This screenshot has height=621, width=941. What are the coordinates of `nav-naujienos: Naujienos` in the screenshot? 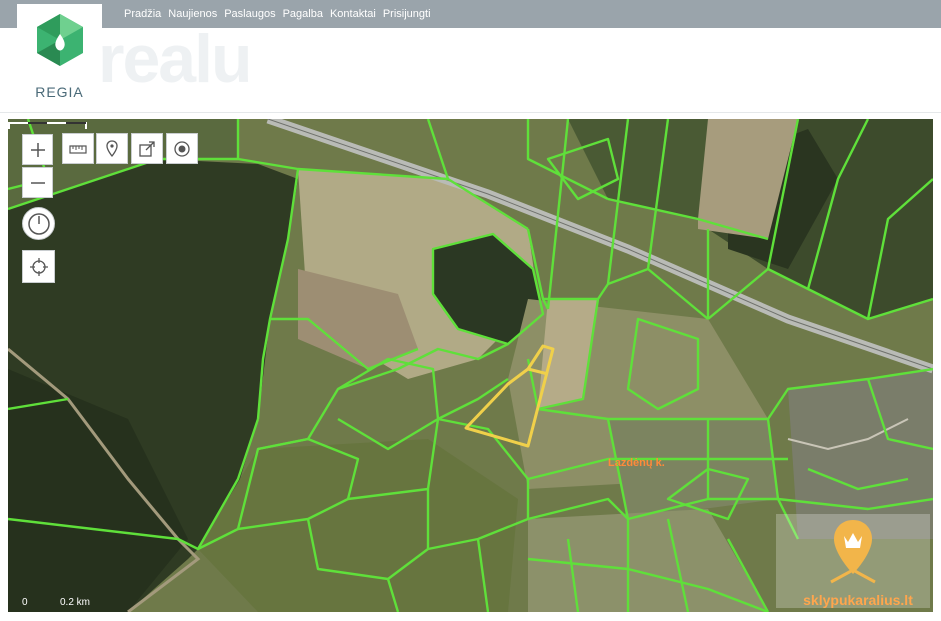 It's located at (192, 14).